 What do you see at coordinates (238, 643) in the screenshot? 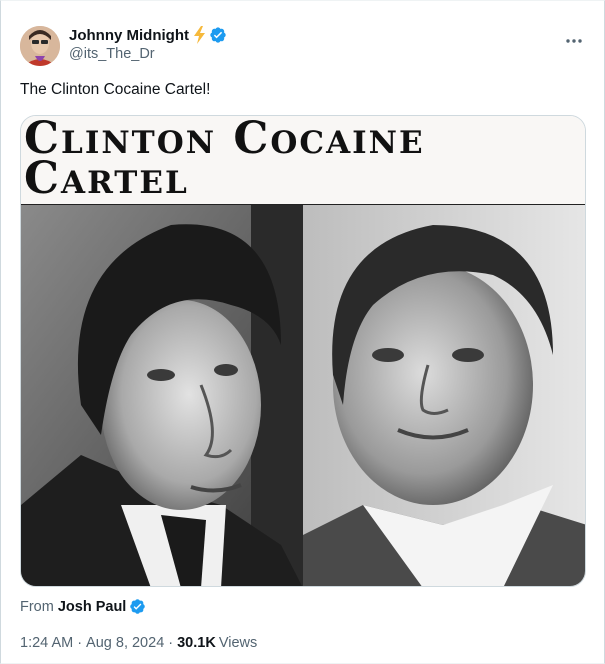
I see `views-label: Views` at bounding box center [238, 643].